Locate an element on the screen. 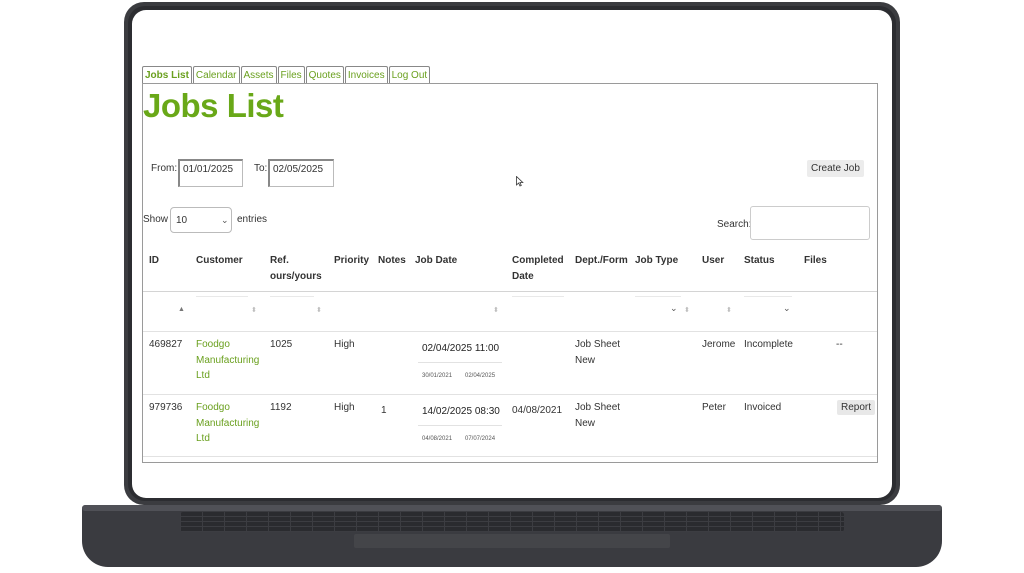  completed-filter is located at coordinates (538, 296).